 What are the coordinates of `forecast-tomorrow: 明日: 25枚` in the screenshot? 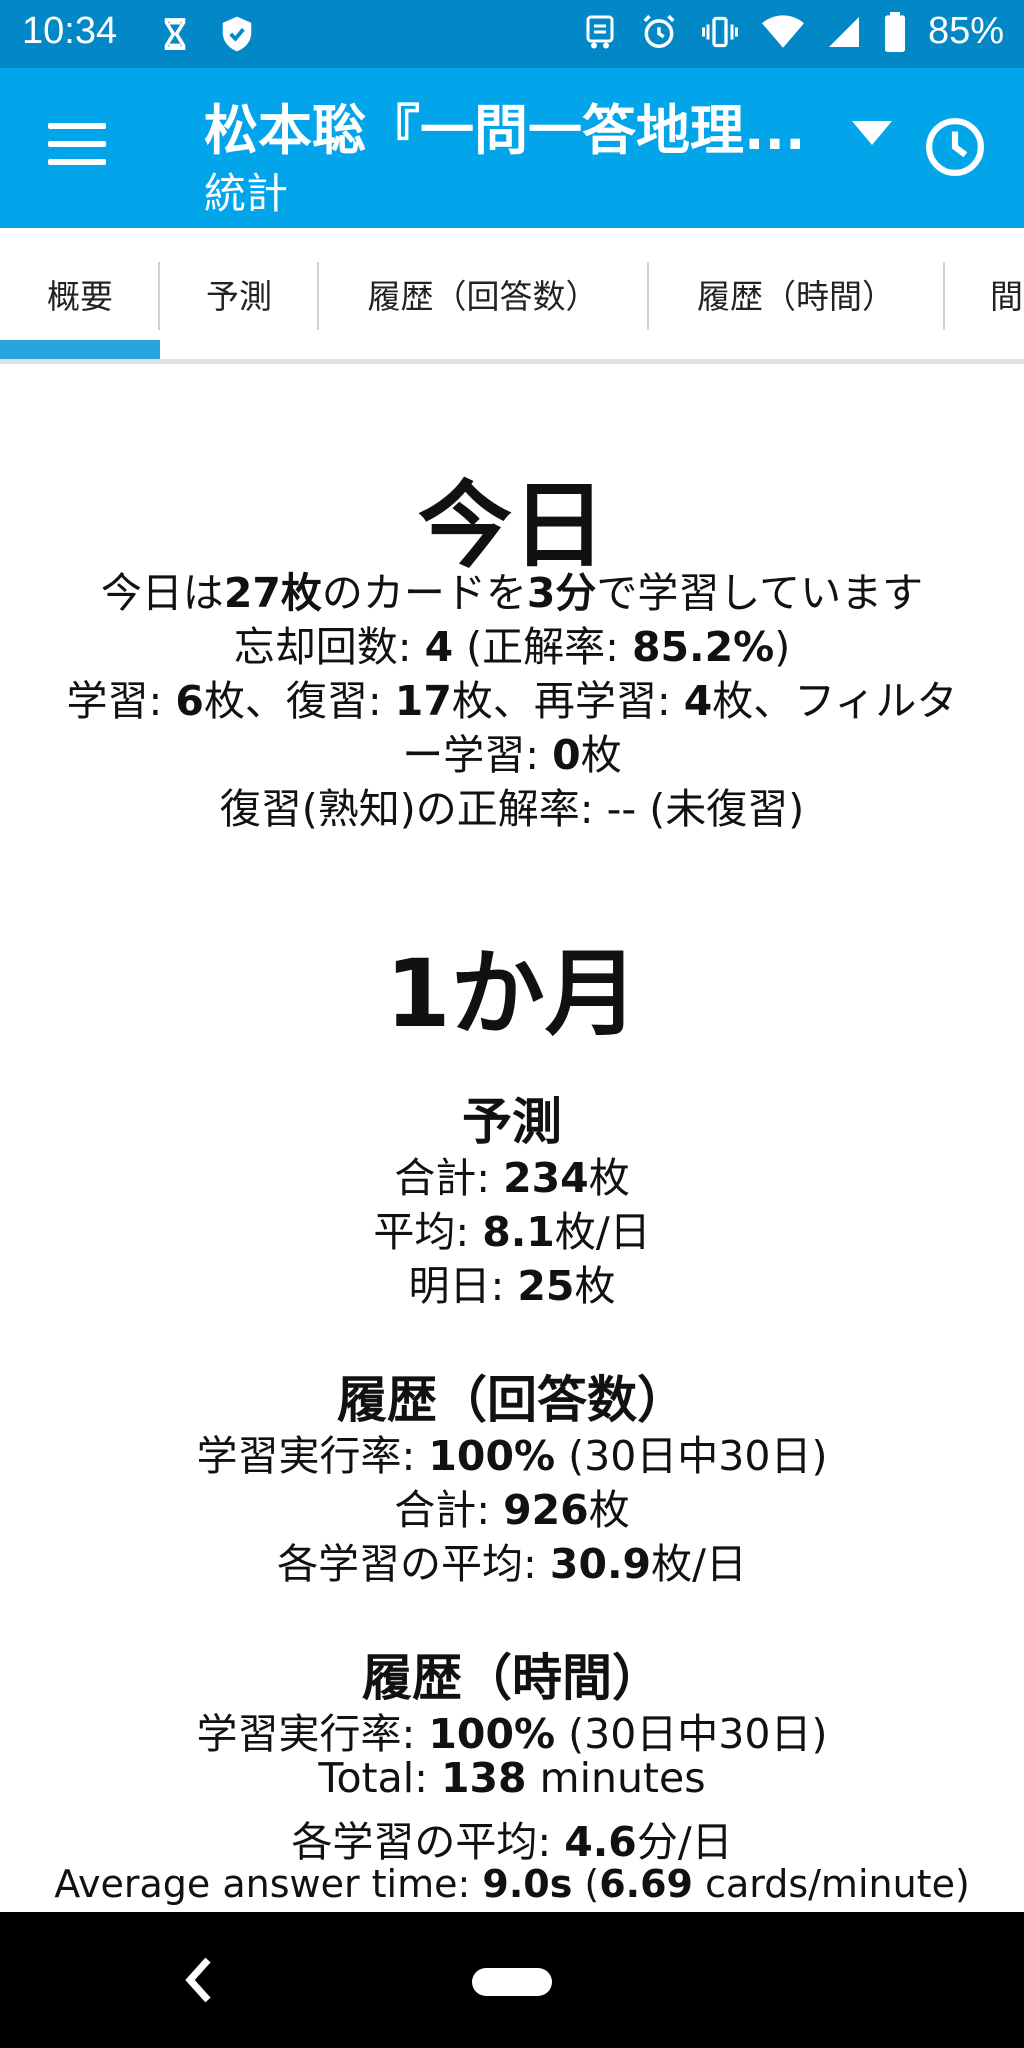 It's located at (512, 1286).